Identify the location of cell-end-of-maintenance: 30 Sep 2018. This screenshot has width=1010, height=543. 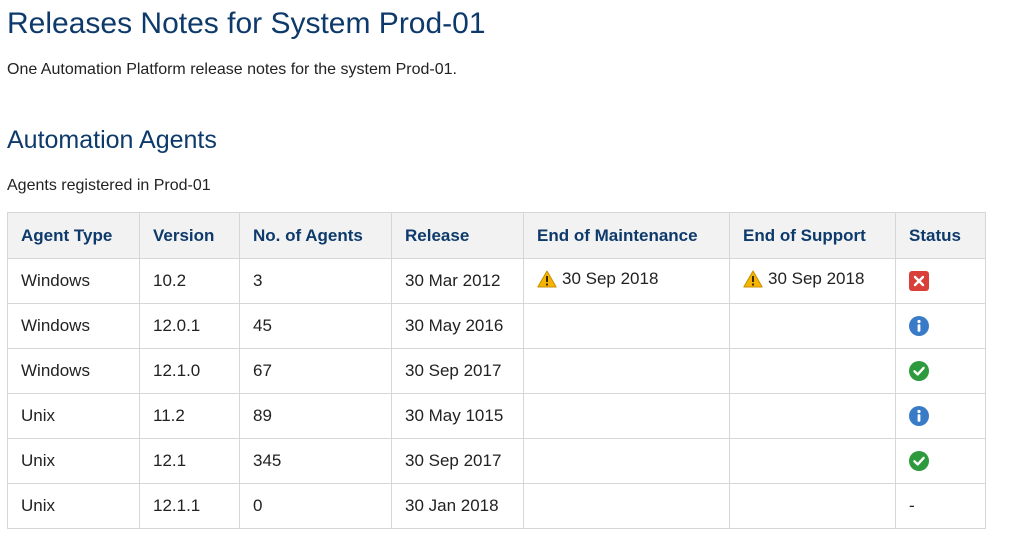
(626, 281).